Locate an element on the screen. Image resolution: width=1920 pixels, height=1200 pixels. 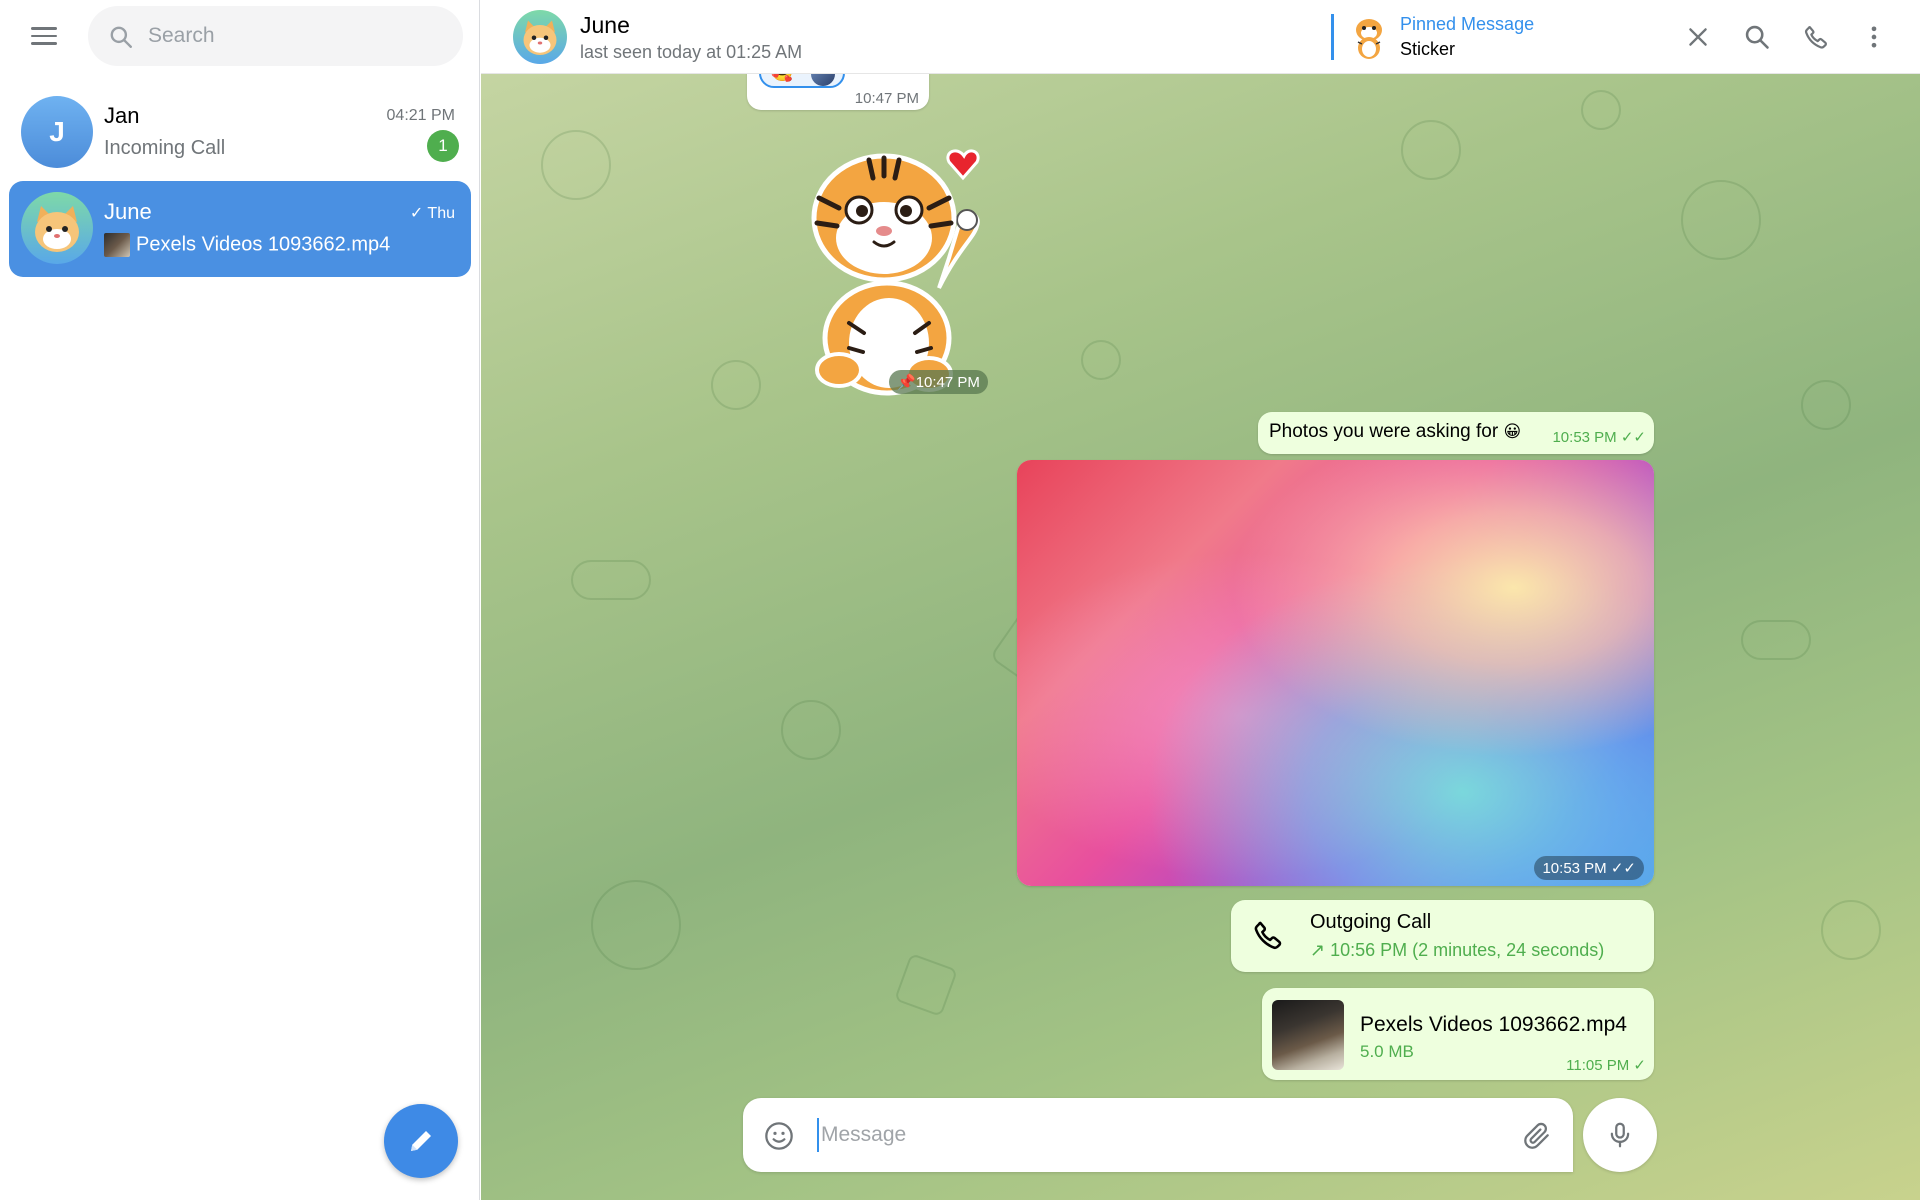
pinned-message-title: Pinned Message is located at coordinates (1467, 24).